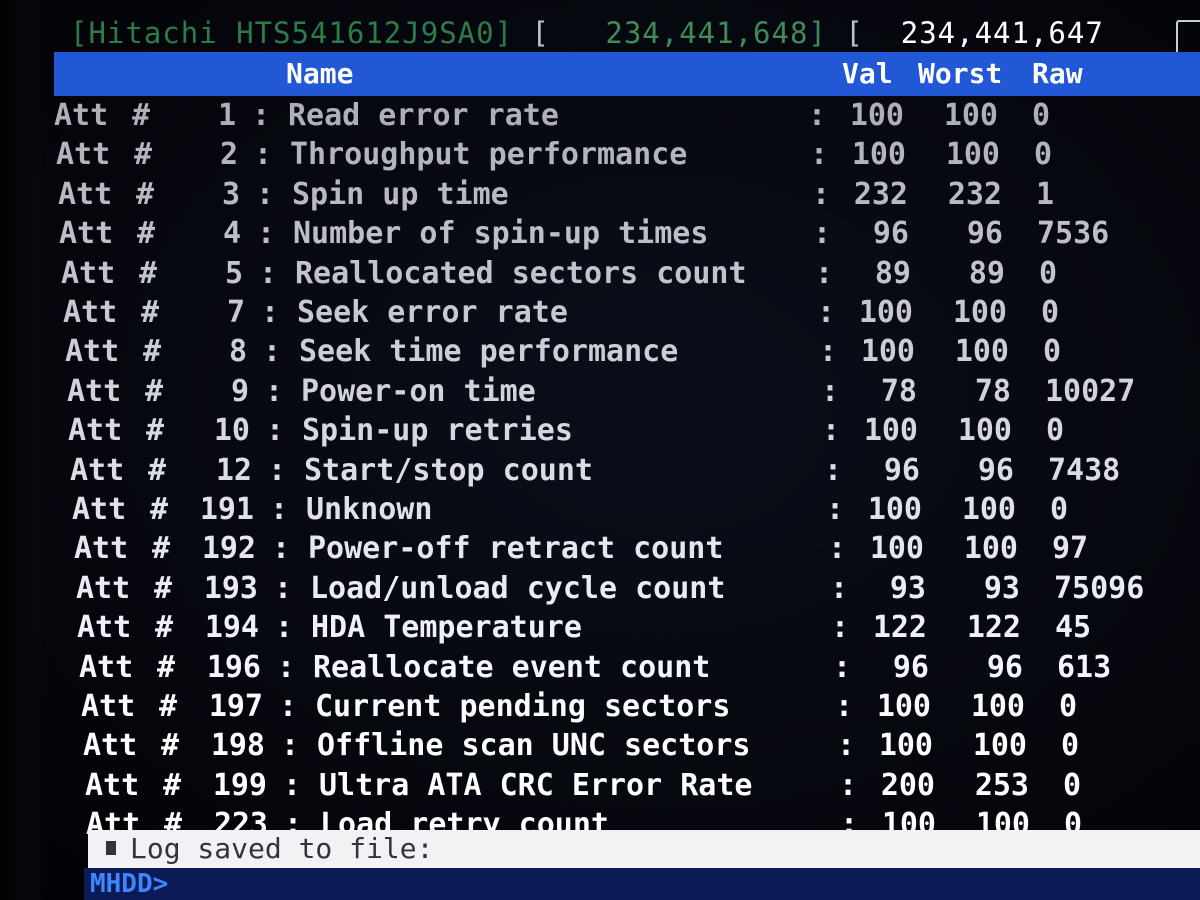 This screenshot has width=1200, height=900. Describe the element at coordinates (282, 848) in the screenshot. I see `log-message-text: Log saved to file:` at that location.